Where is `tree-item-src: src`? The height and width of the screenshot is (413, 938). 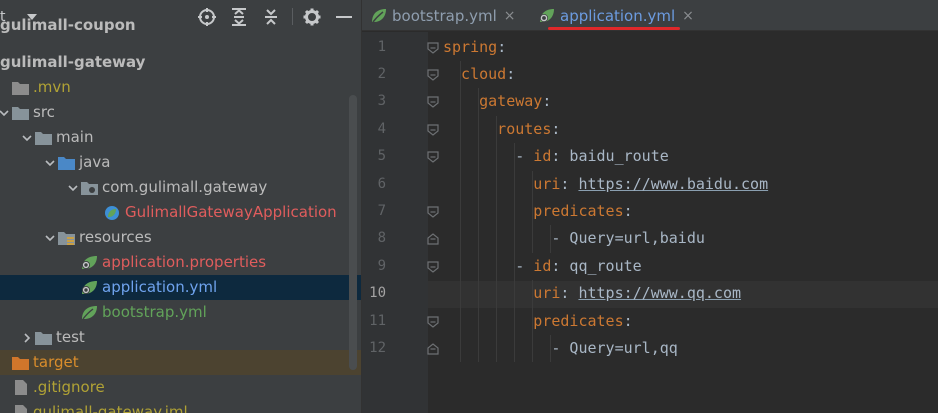 tree-item-src: src is located at coordinates (180, 112).